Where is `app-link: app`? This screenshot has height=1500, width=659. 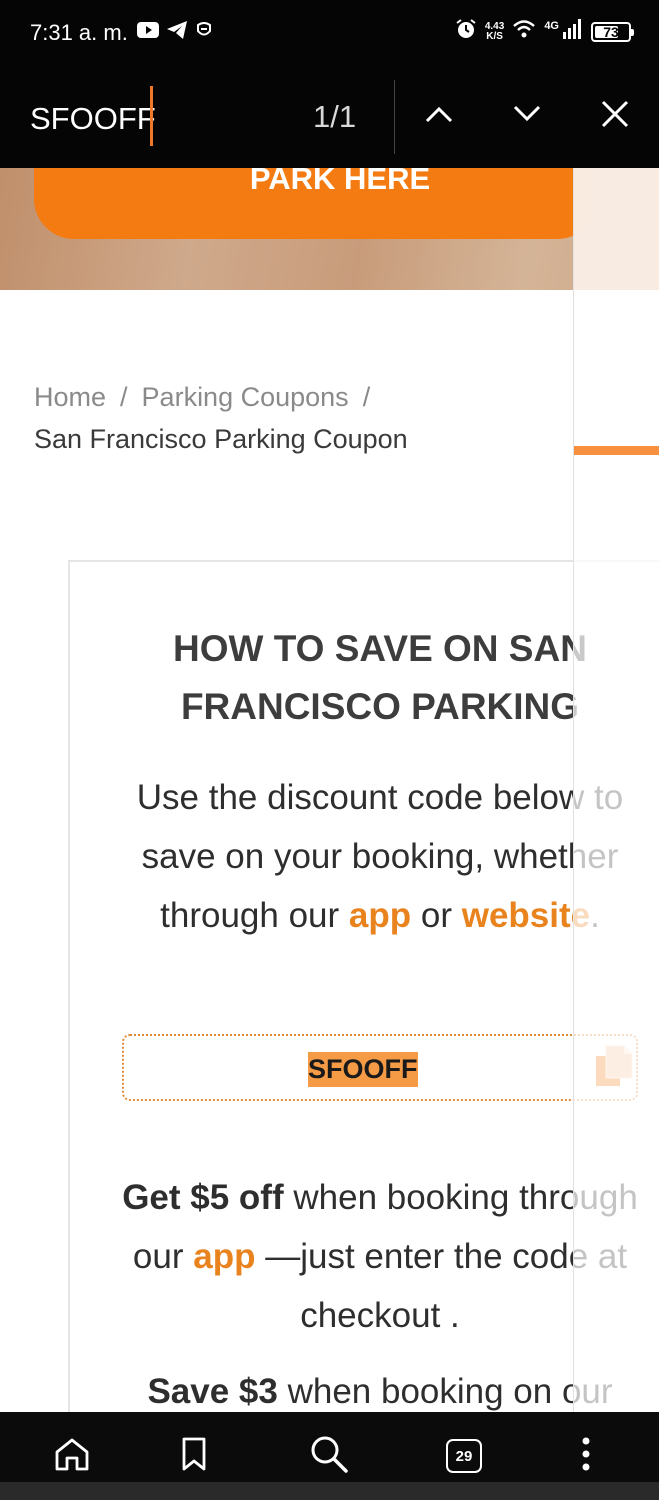 app-link: app is located at coordinates (380, 915).